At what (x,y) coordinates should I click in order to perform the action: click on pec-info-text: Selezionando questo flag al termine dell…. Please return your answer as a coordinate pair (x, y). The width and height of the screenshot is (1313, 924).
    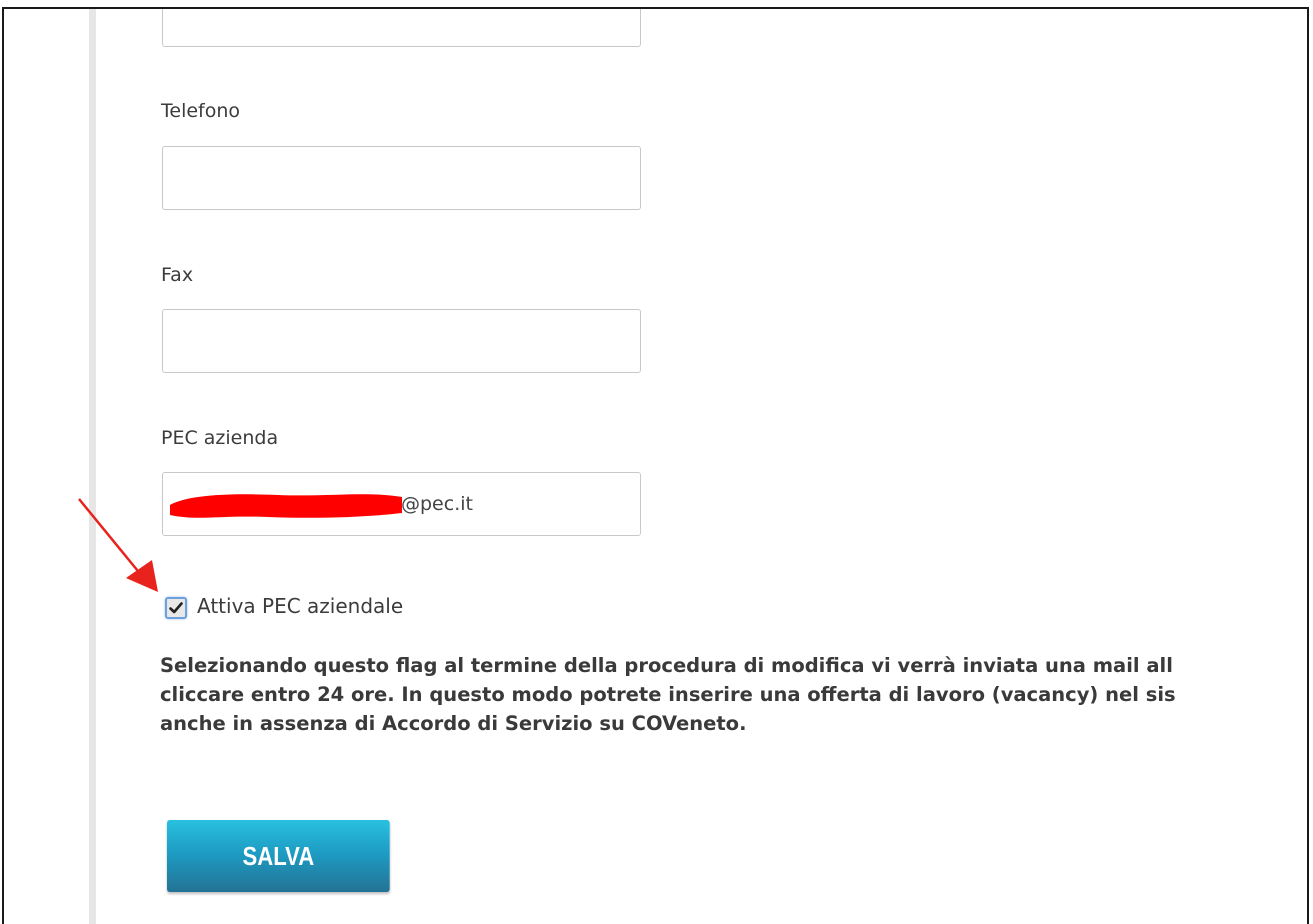
    Looking at the image, I should click on (733, 694).